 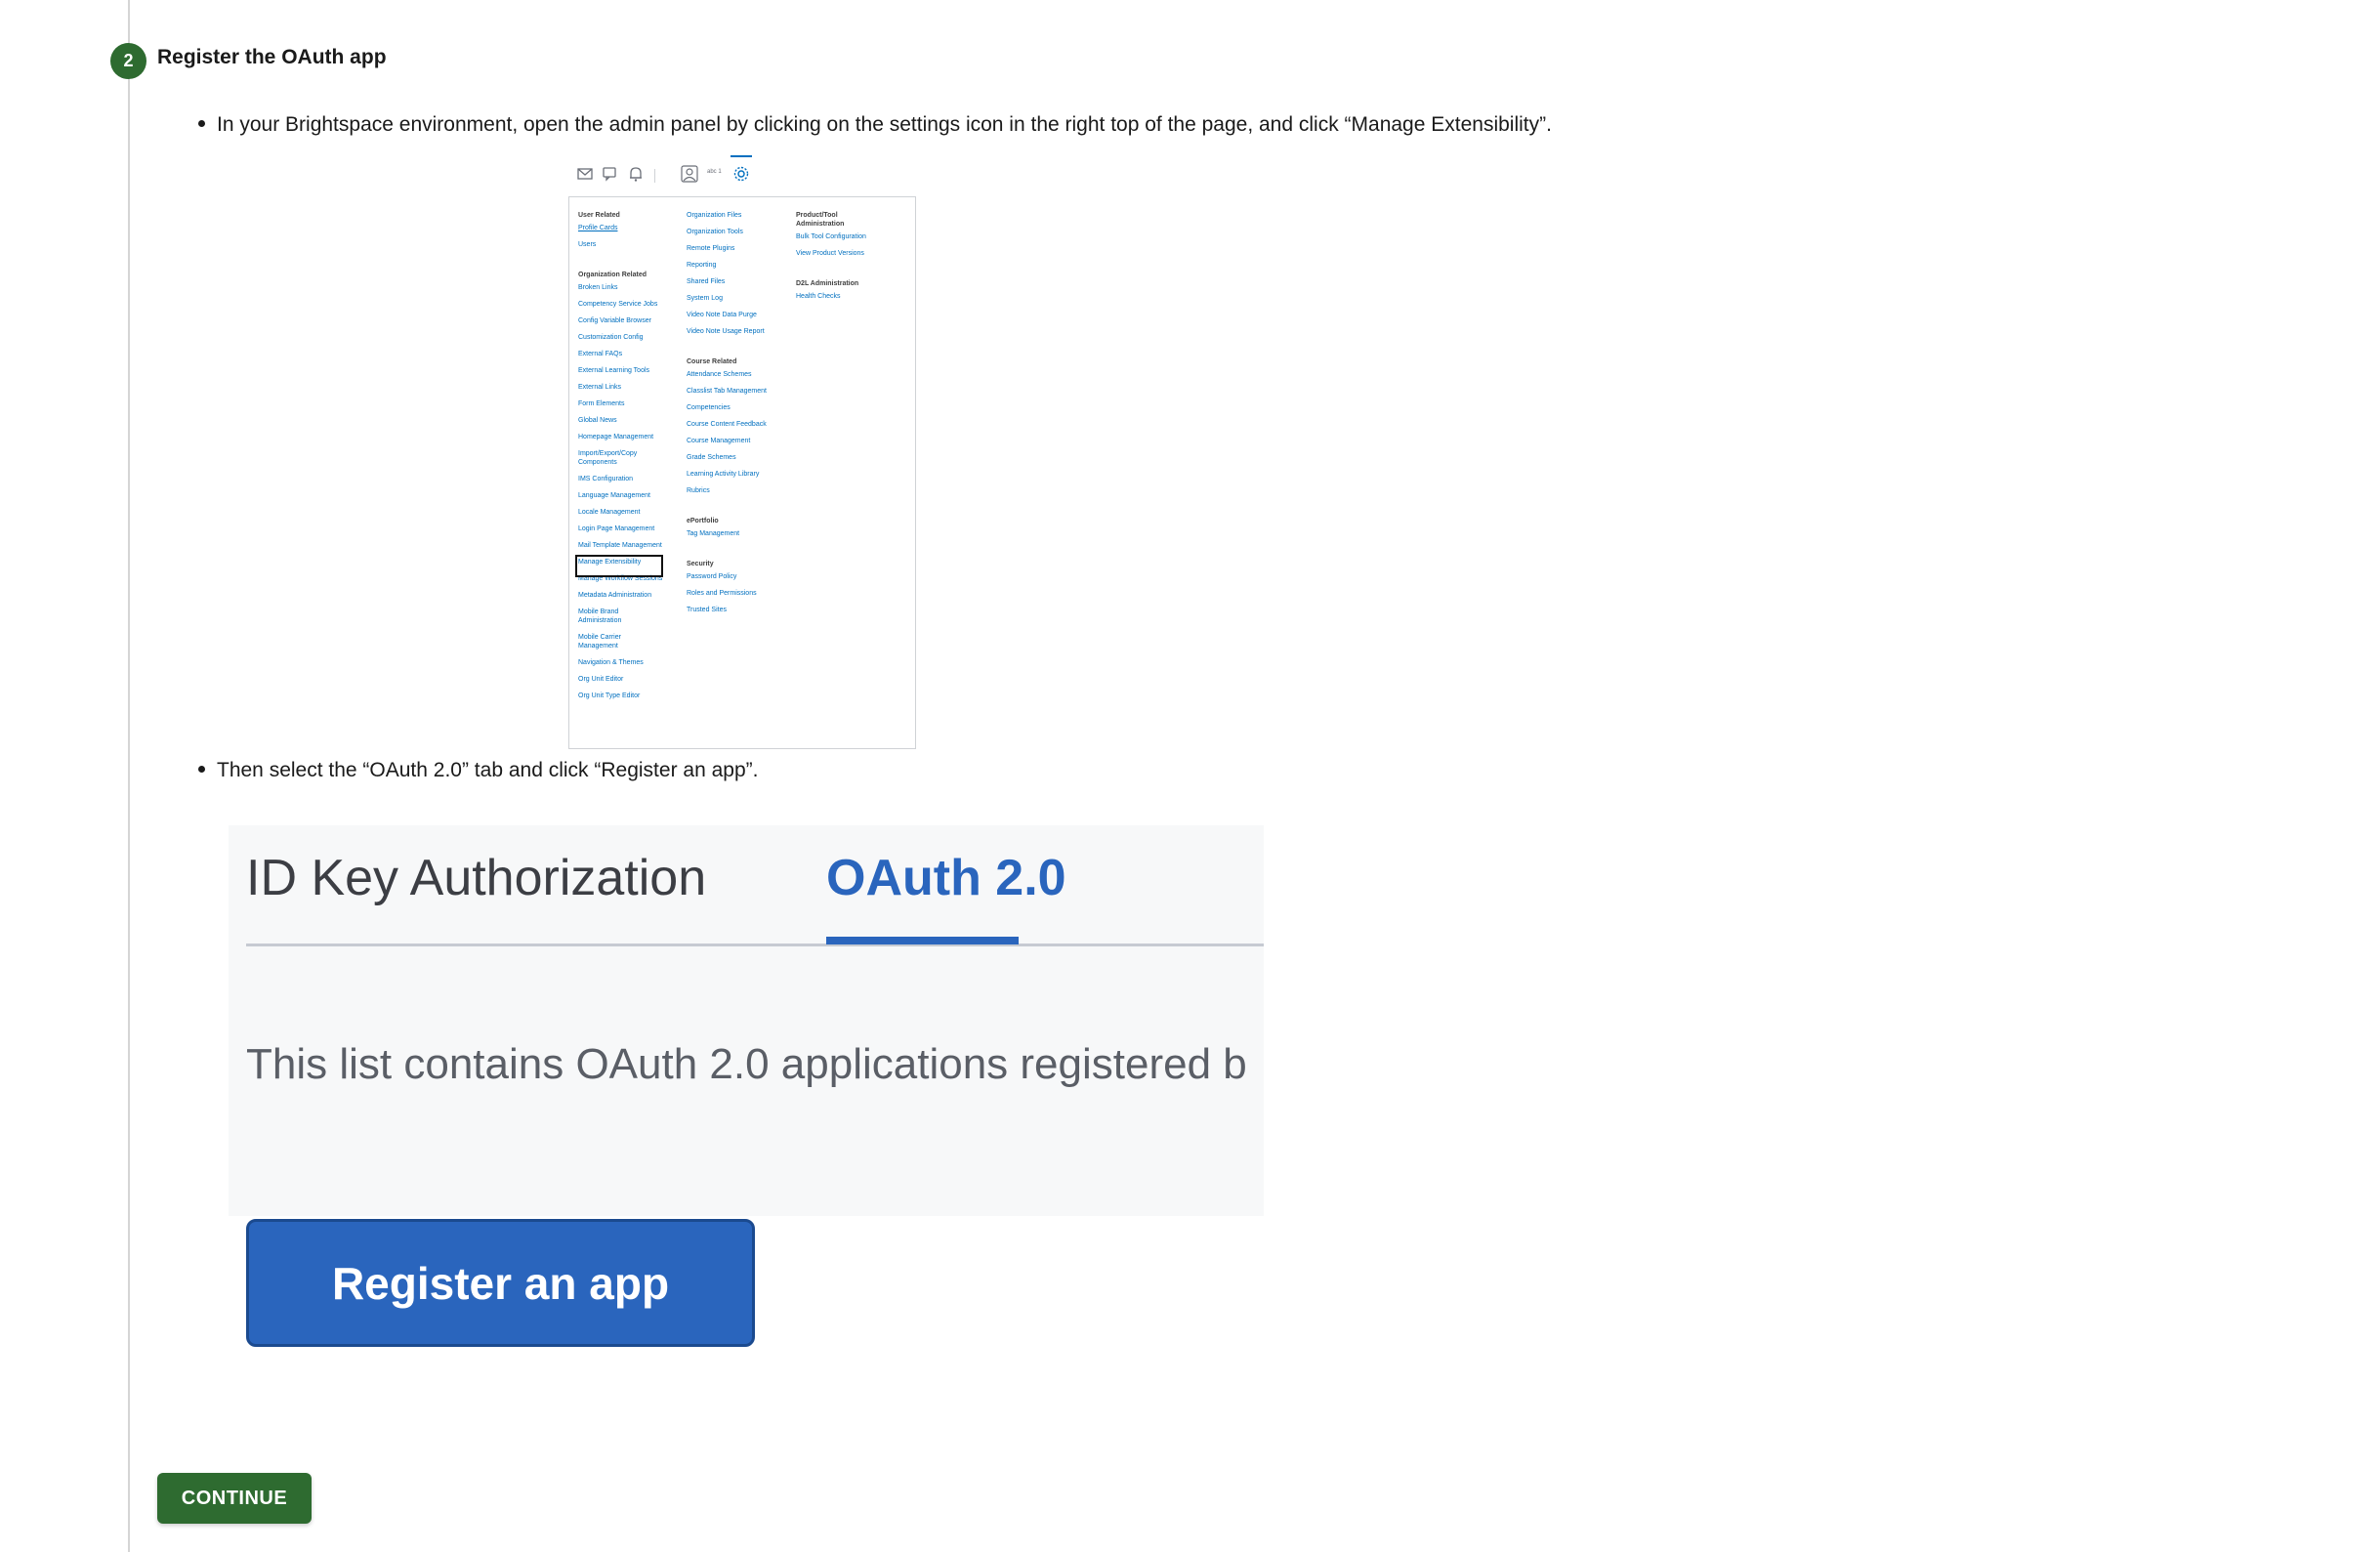 What do you see at coordinates (609, 512) in the screenshot?
I see `admin-link: Locale Management` at bounding box center [609, 512].